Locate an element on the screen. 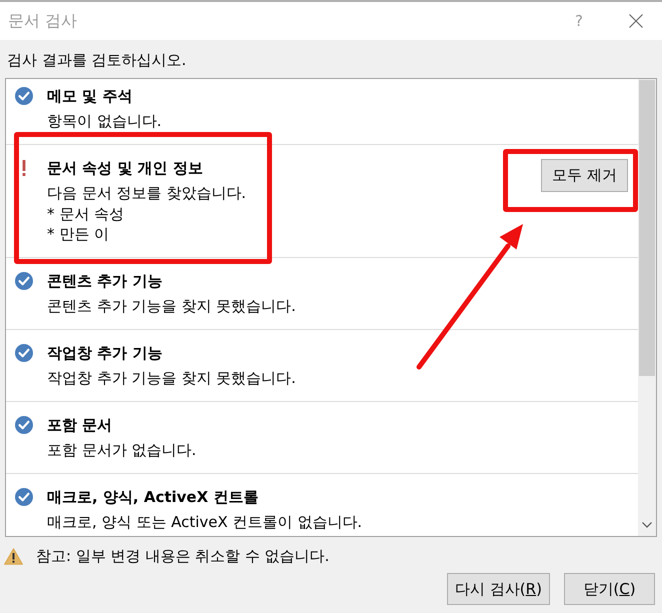  warning-icon is located at coordinates (13, 556).